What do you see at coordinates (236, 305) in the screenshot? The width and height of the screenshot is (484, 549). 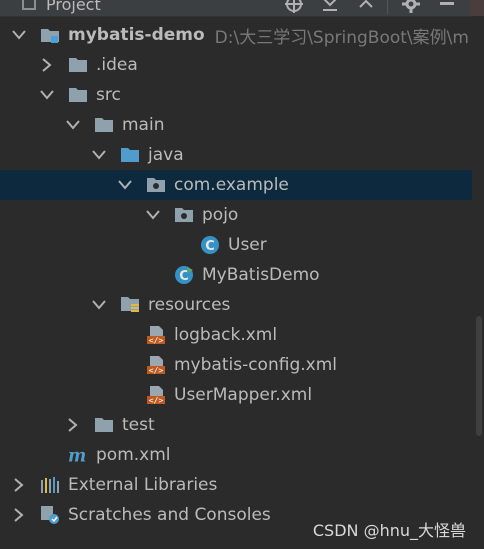 I see `tree-node-resources: resources` at bounding box center [236, 305].